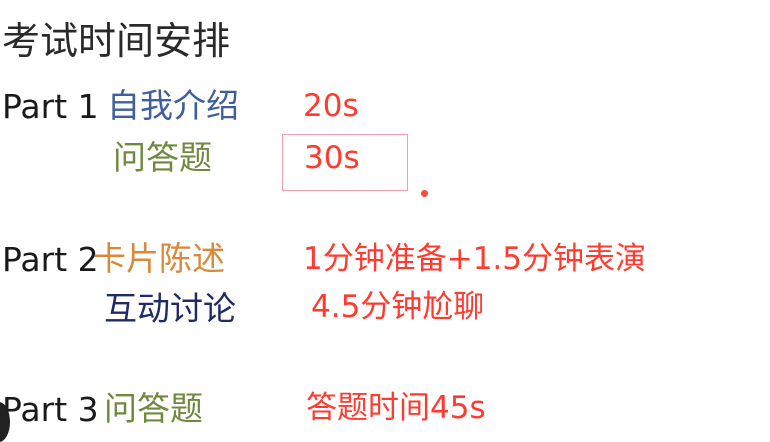 This screenshot has height=442, width=770. I want to click on page-title: 考试时间安排, so click(116, 41).